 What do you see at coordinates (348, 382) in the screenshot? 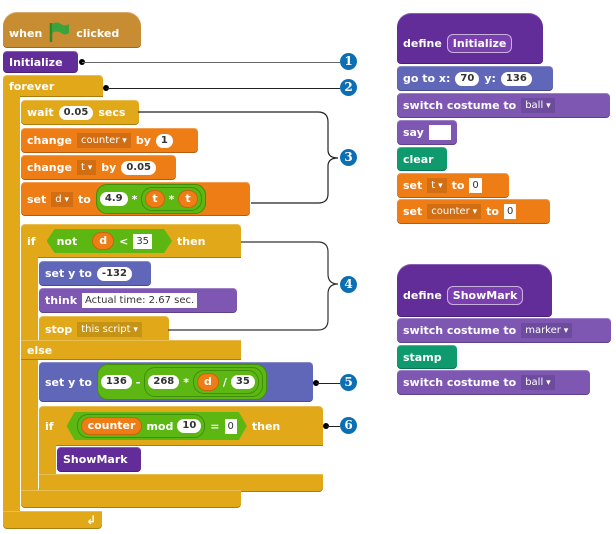
I see `callout-badge-5: 5` at bounding box center [348, 382].